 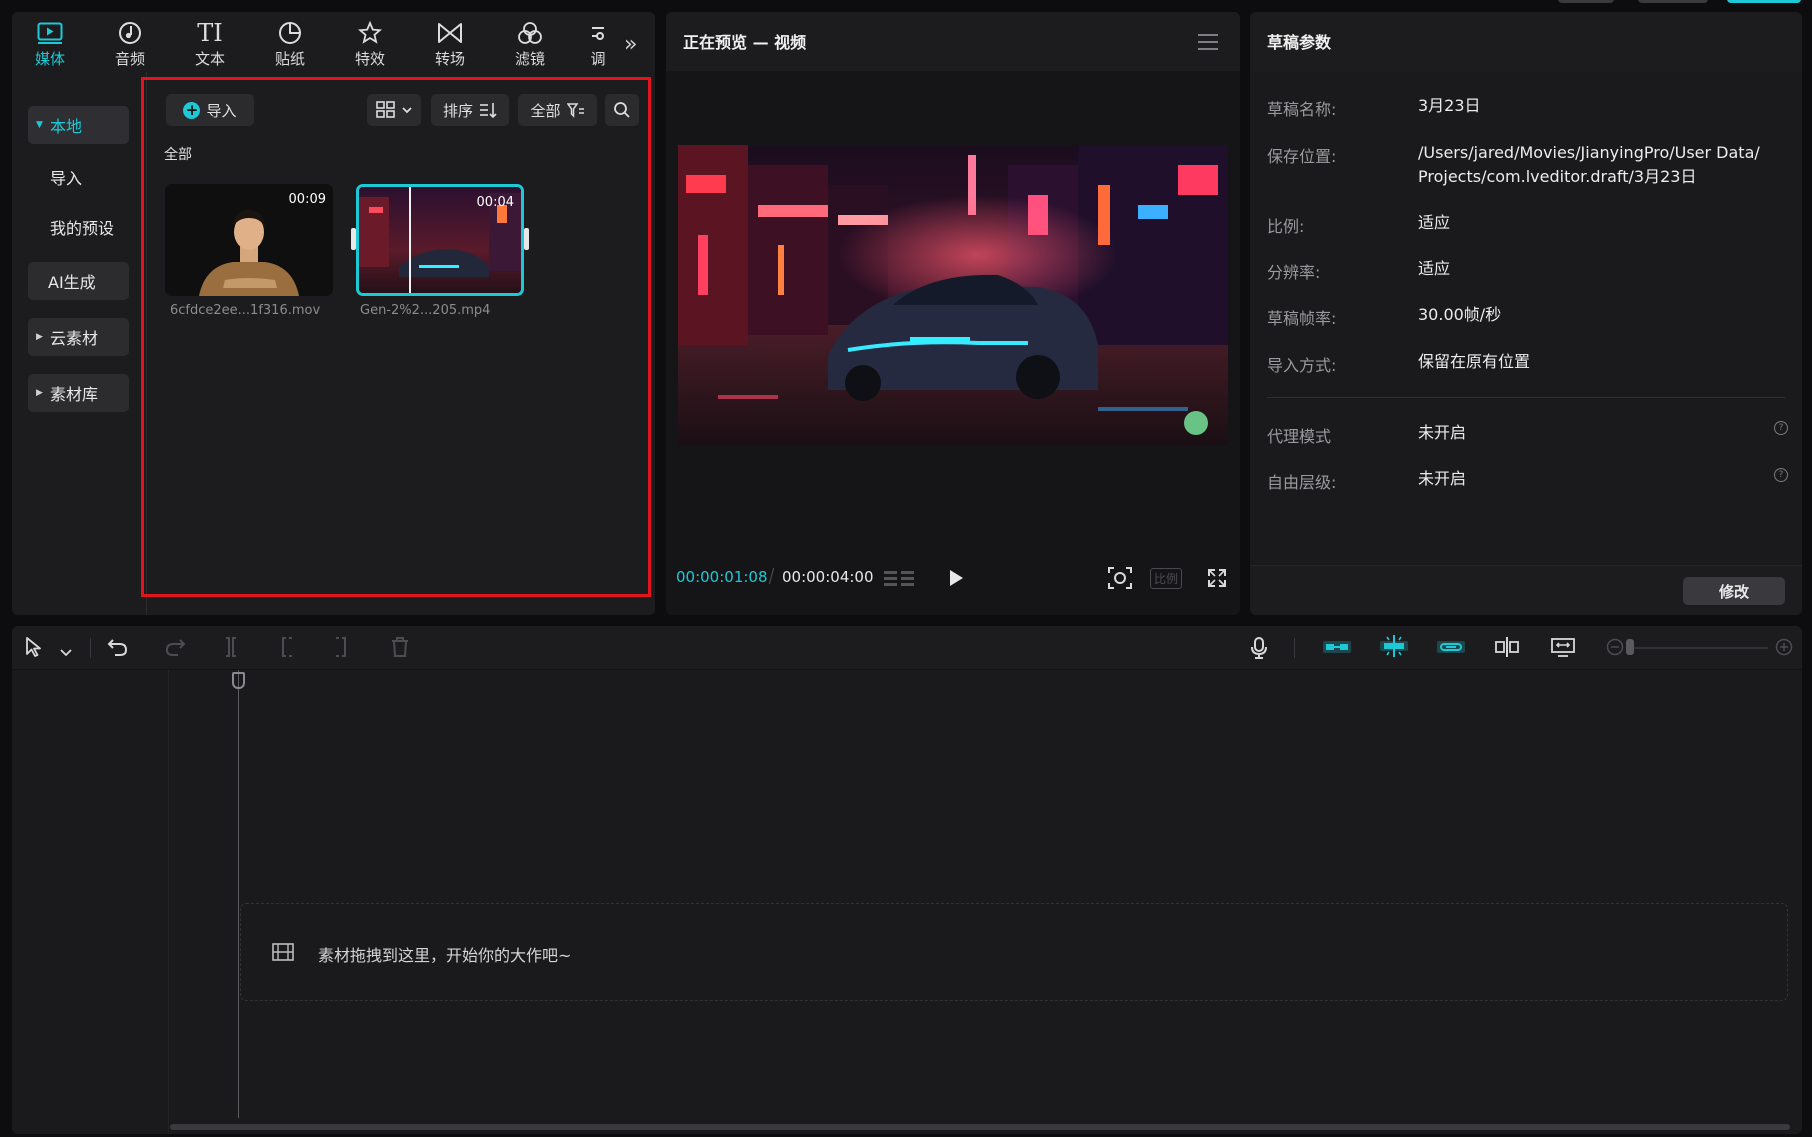 I want to click on fullscreen-button, so click(x=1217, y=580).